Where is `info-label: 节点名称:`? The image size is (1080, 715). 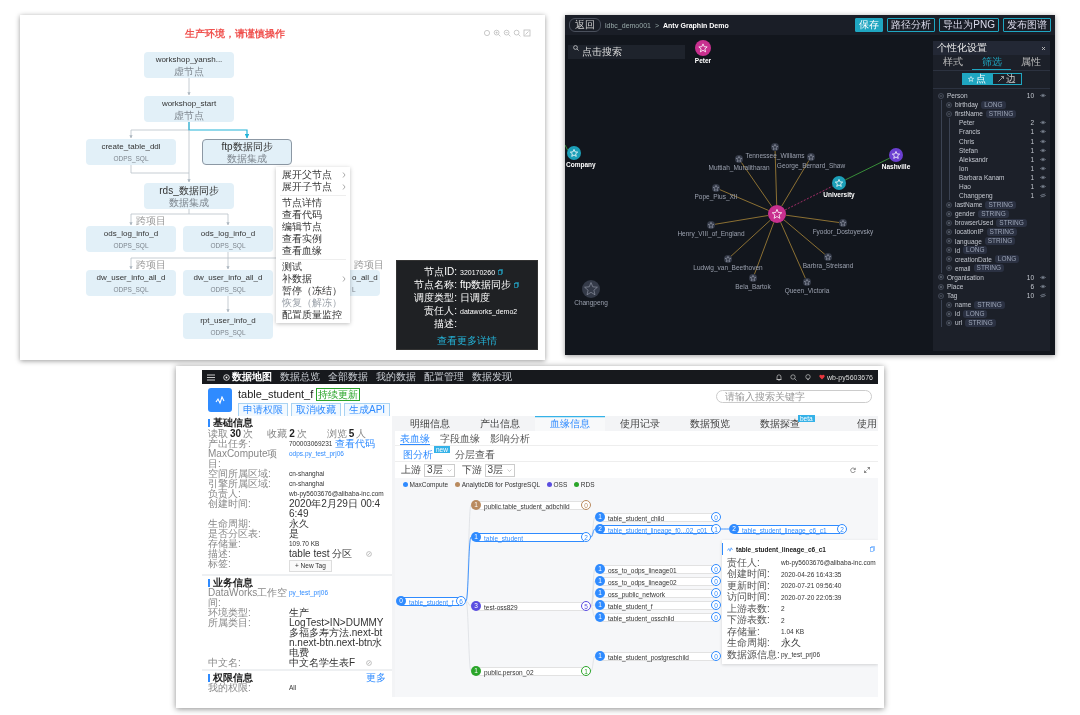 info-label: 节点名称: is located at coordinates (435, 285).